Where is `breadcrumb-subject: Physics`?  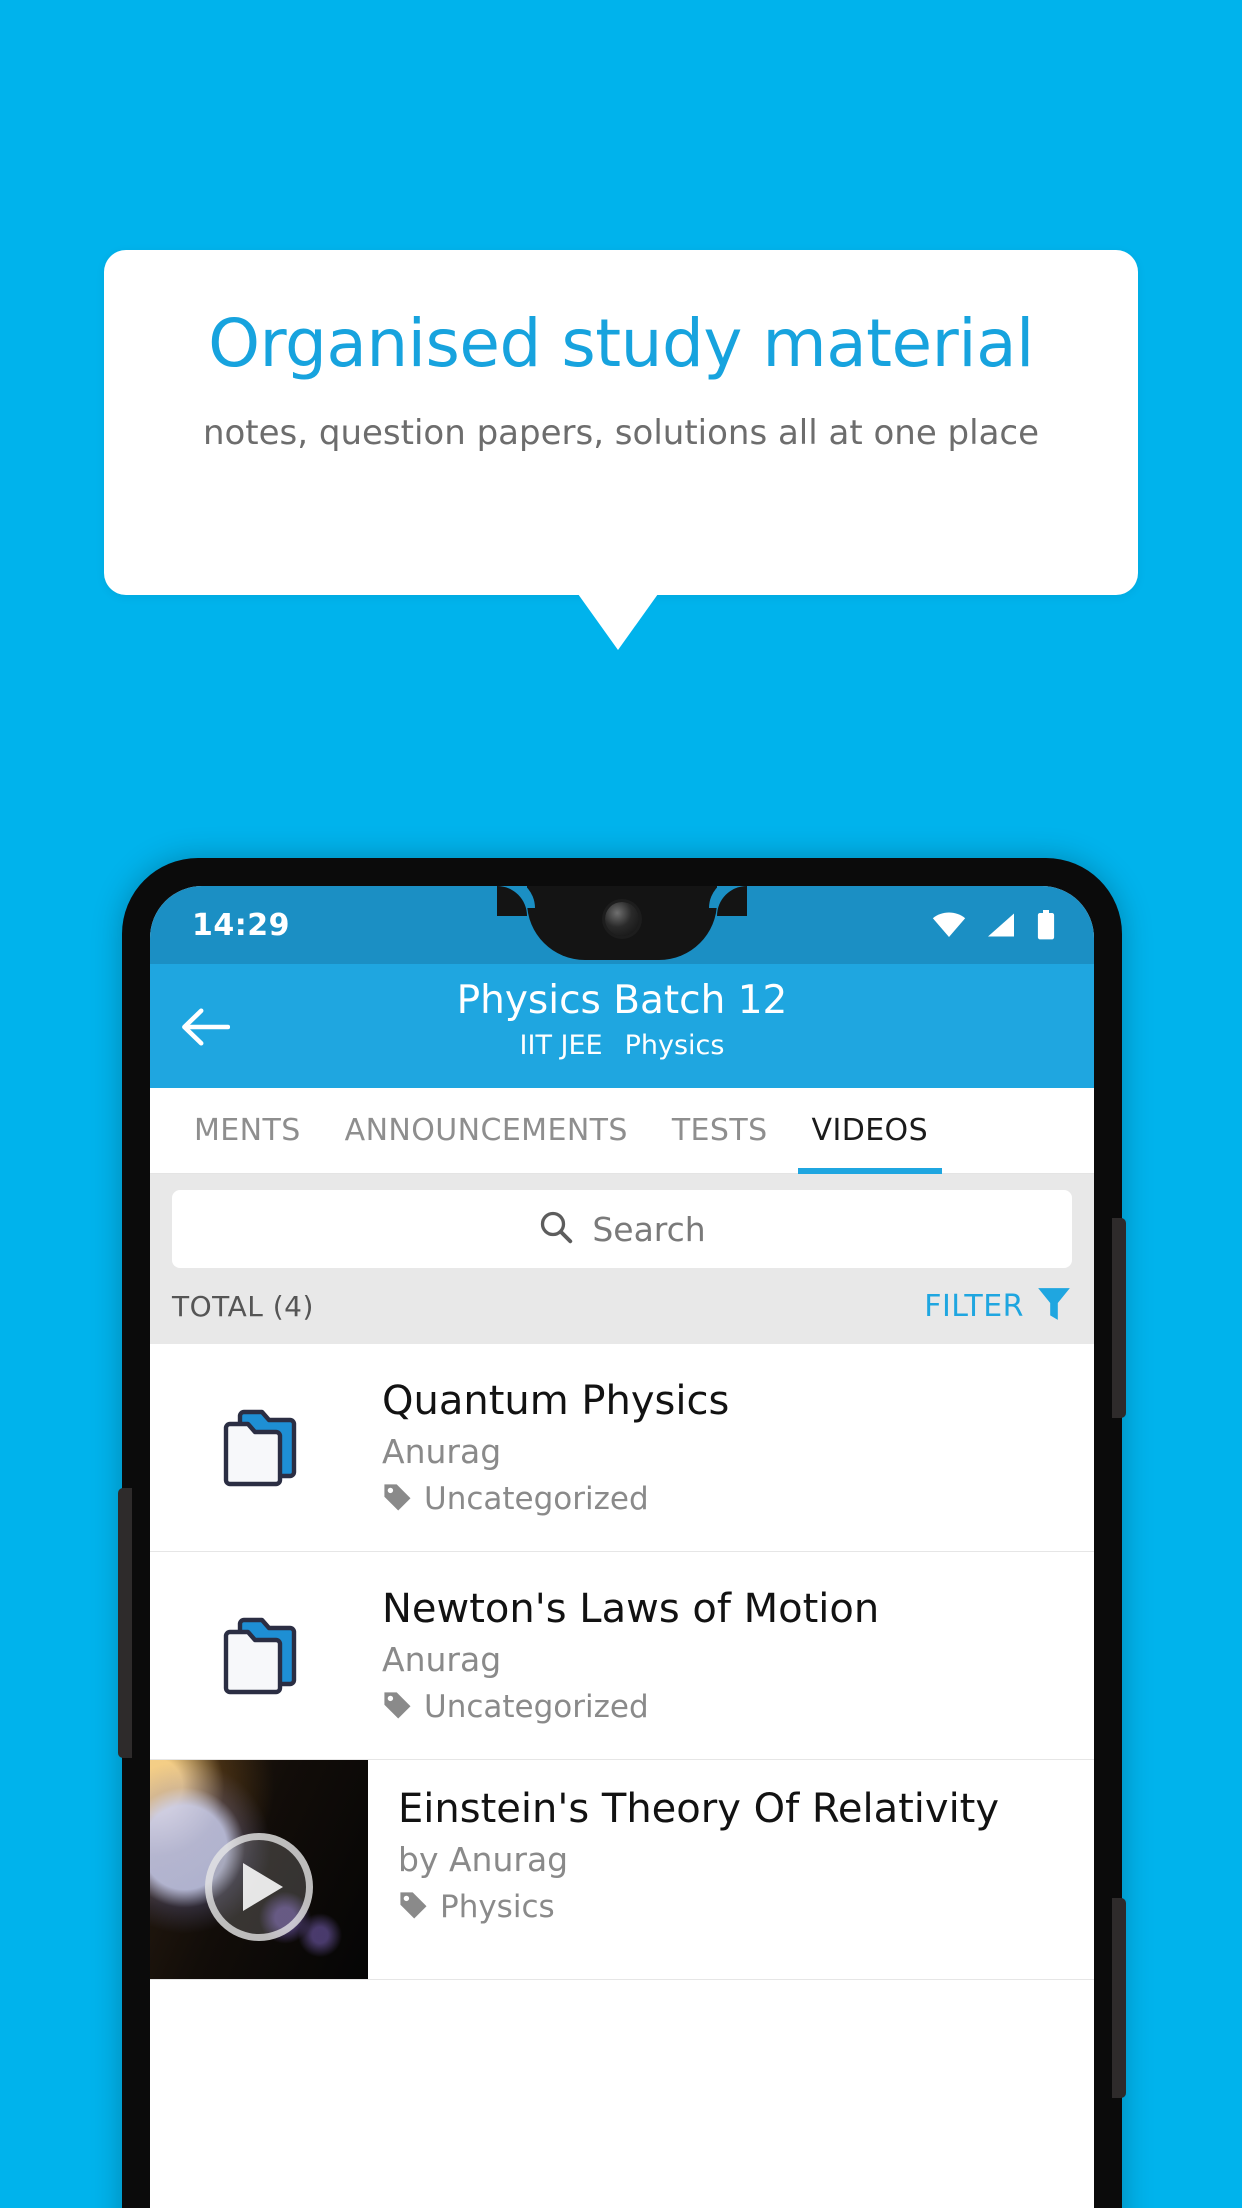 breadcrumb-subject: Physics is located at coordinates (674, 1045).